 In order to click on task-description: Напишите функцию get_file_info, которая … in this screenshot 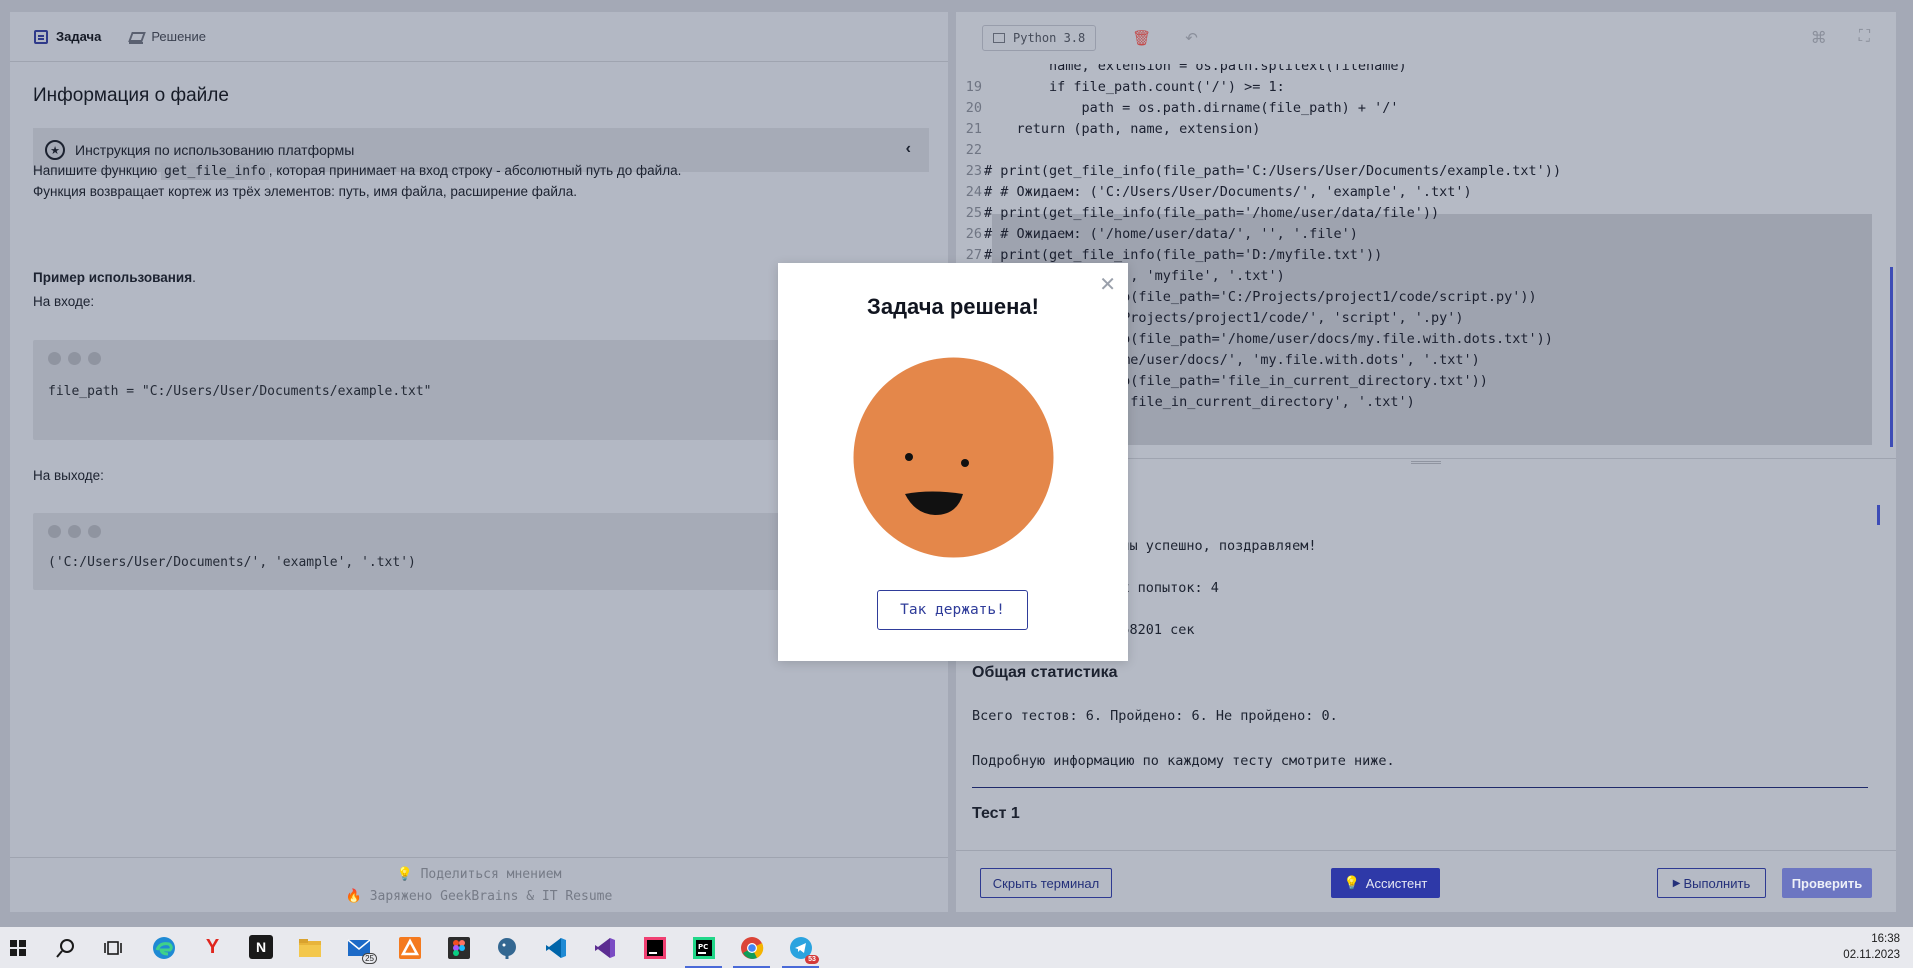, I will do `click(357, 181)`.